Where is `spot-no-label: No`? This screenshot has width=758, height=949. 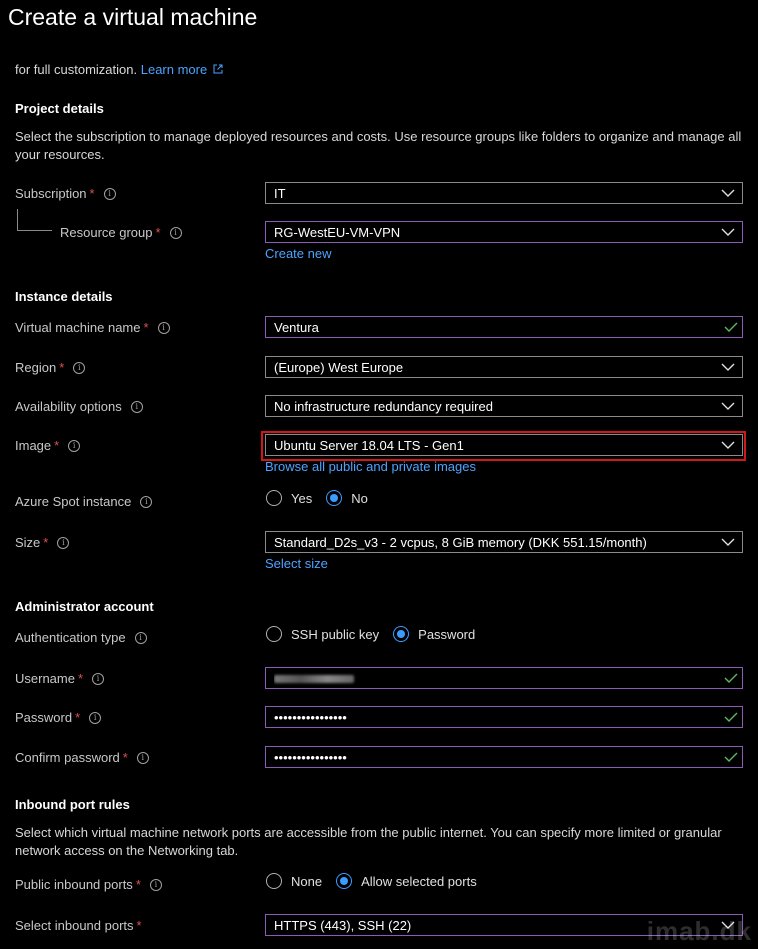
spot-no-label: No is located at coordinates (359, 498).